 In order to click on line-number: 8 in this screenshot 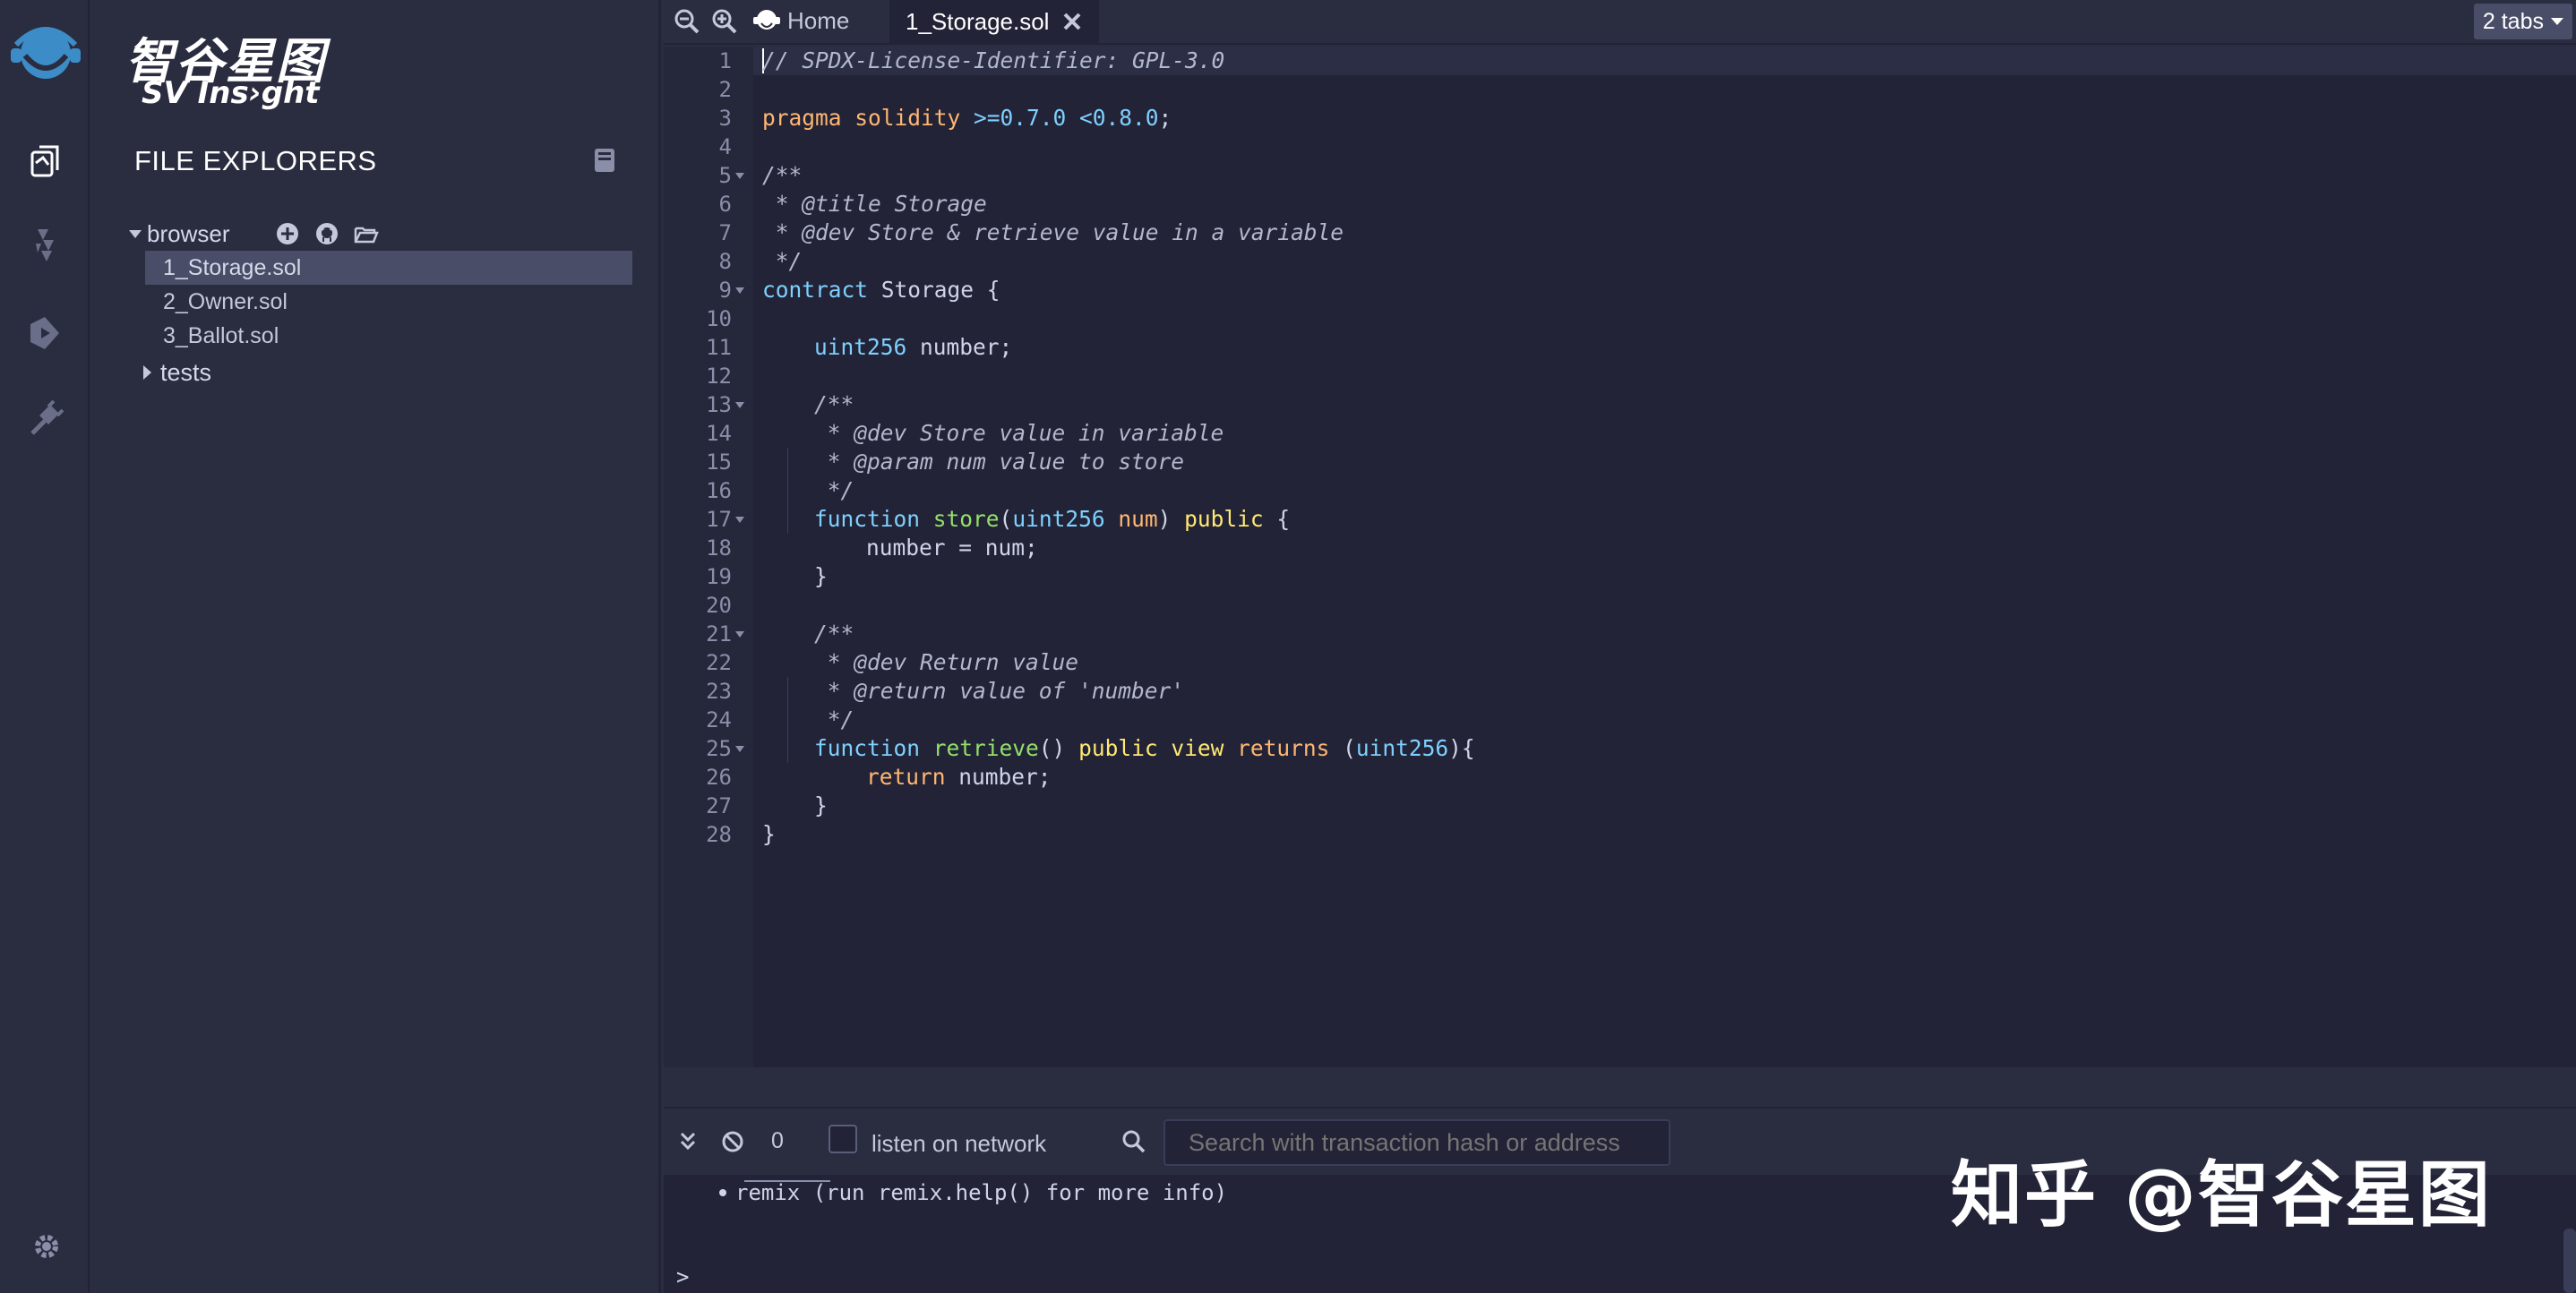, I will do `click(725, 262)`.